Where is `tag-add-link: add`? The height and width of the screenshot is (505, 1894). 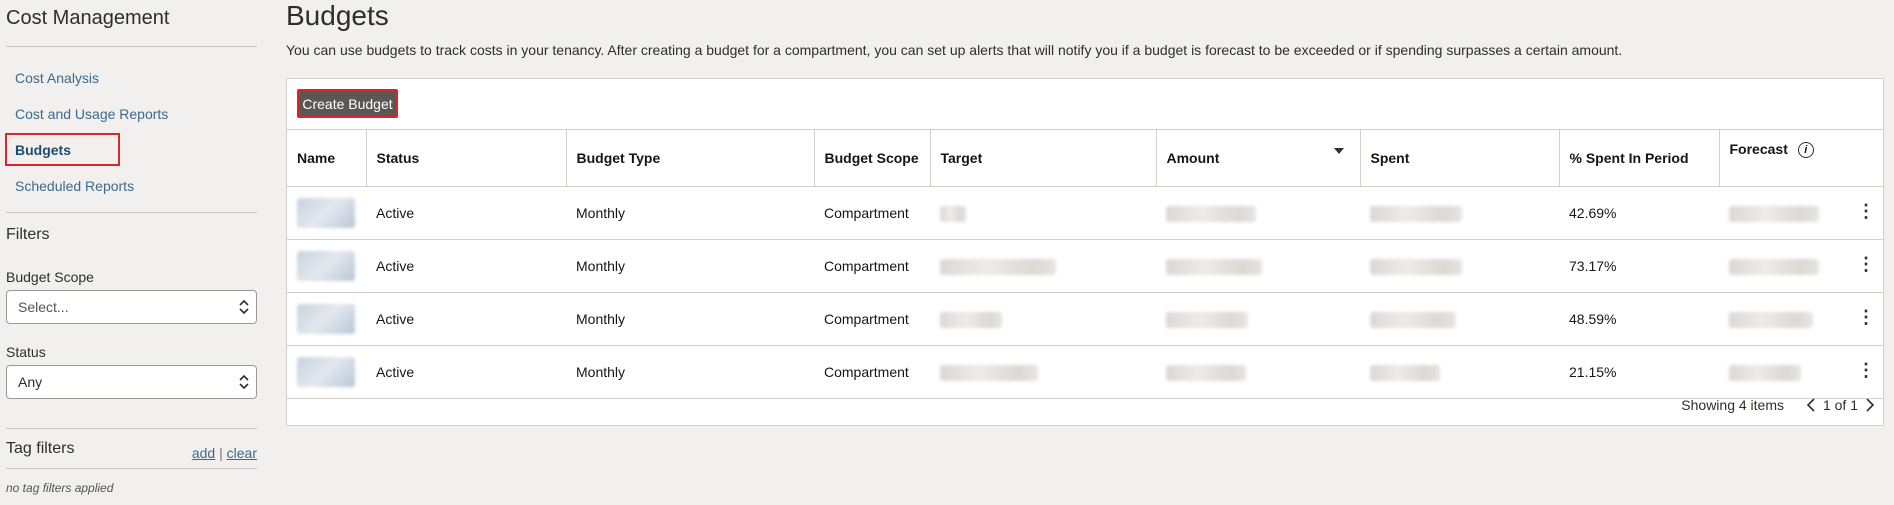 tag-add-link: add is located at coordinates (203, 453).